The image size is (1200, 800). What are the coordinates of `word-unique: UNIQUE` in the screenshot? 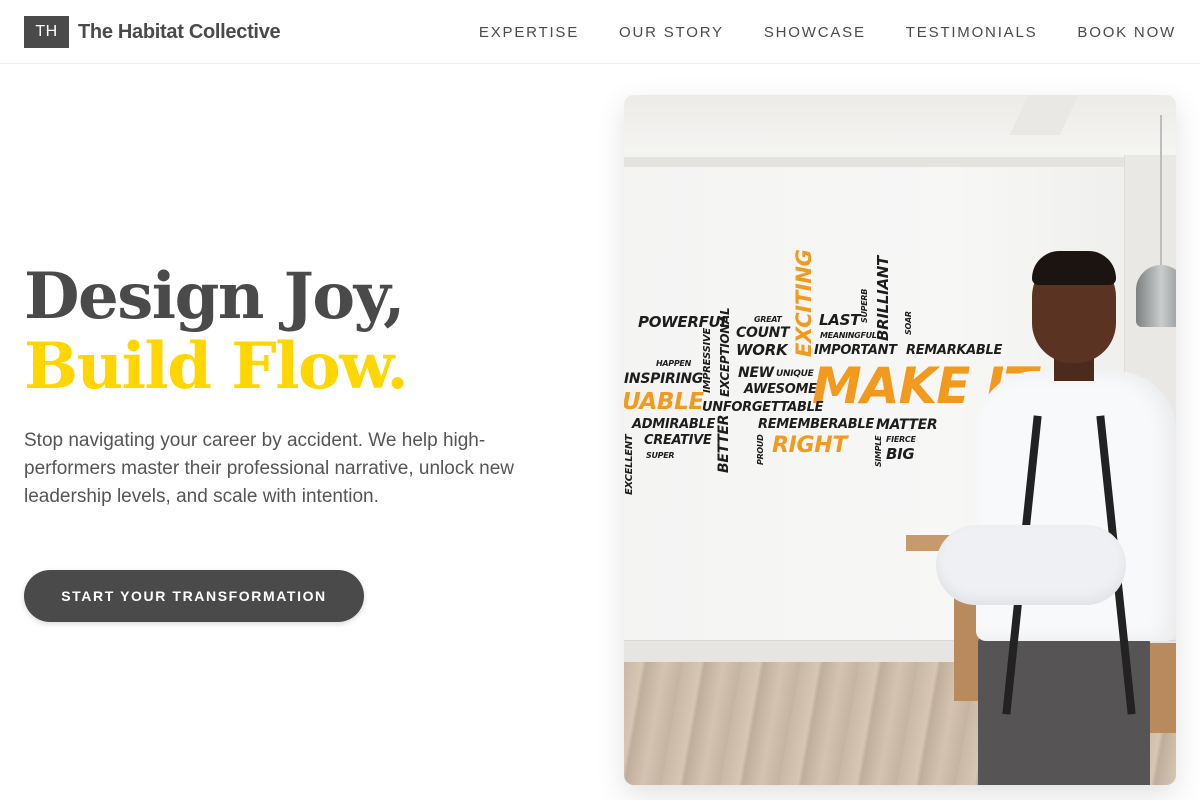 It's located at (795, 374).